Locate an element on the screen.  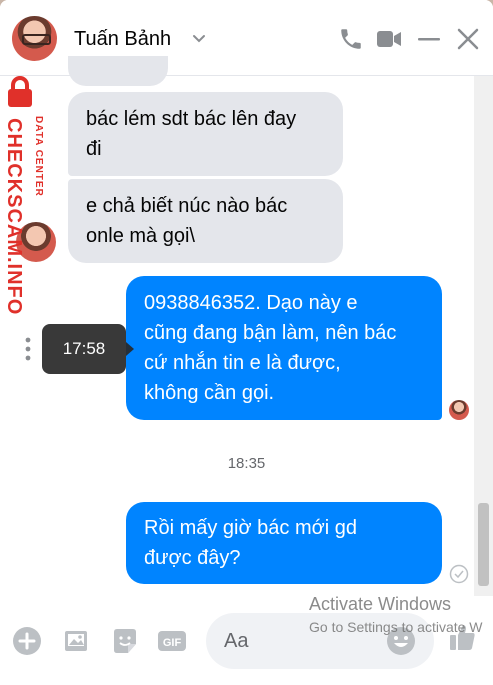
more-options-icon is located at coordinates (28, 349).